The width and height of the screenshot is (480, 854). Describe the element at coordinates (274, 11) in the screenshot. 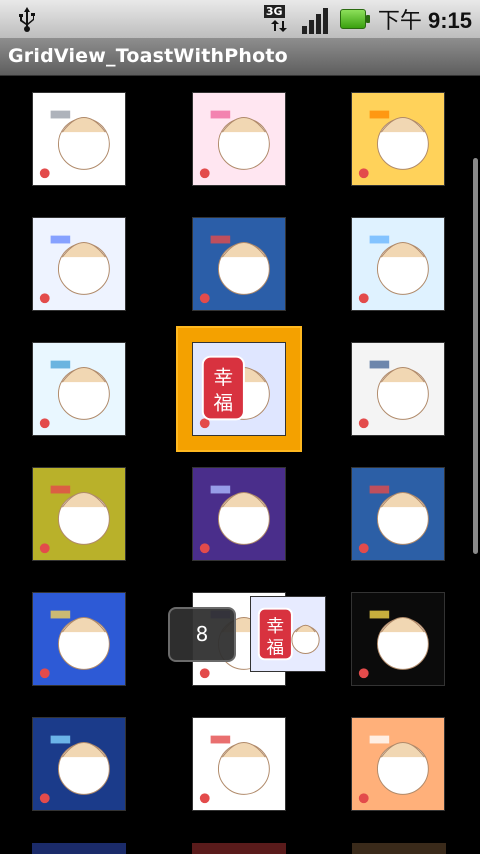

I see `network-type: 3G` at that location.